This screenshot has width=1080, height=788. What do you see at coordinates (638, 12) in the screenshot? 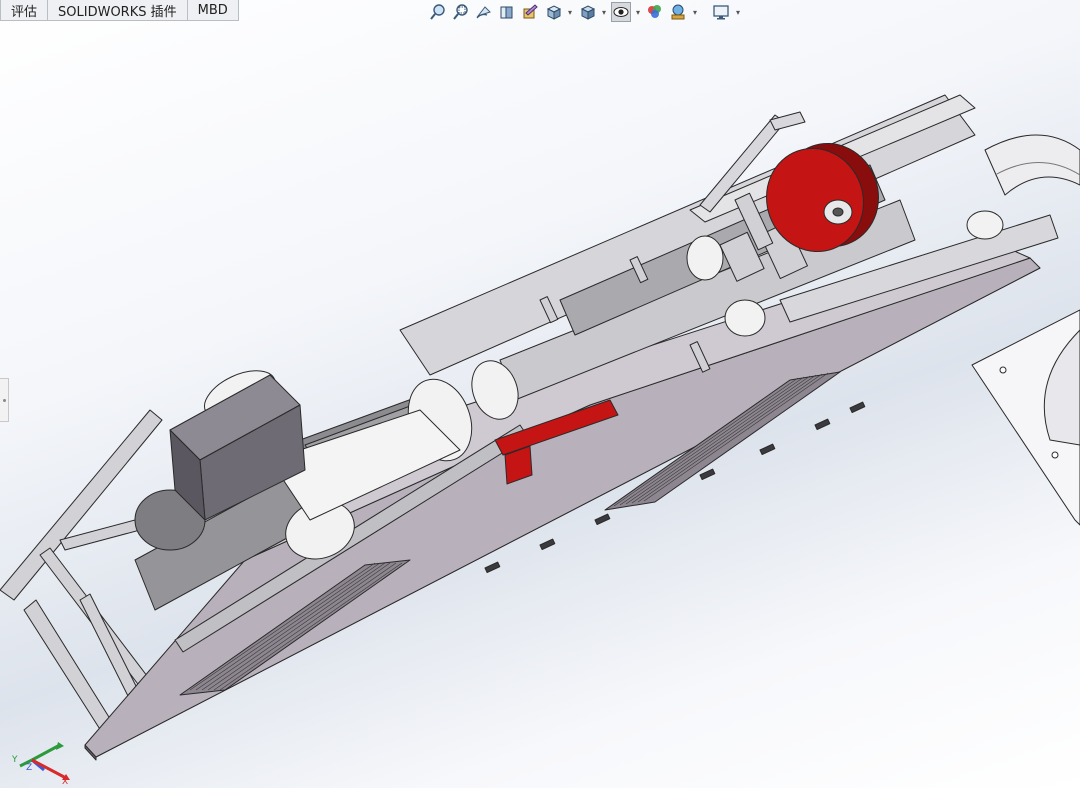
I see `hide-show-dropdown: ▾` at bounding box center [638, 12].